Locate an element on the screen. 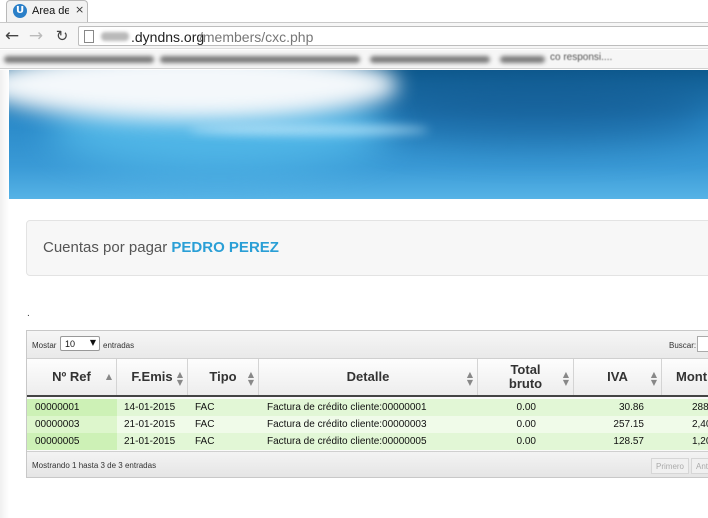 Image resolution: width=708 pixels, height=518 pixels. cell-iva: 257.15 is located at coordinates (628, 424).